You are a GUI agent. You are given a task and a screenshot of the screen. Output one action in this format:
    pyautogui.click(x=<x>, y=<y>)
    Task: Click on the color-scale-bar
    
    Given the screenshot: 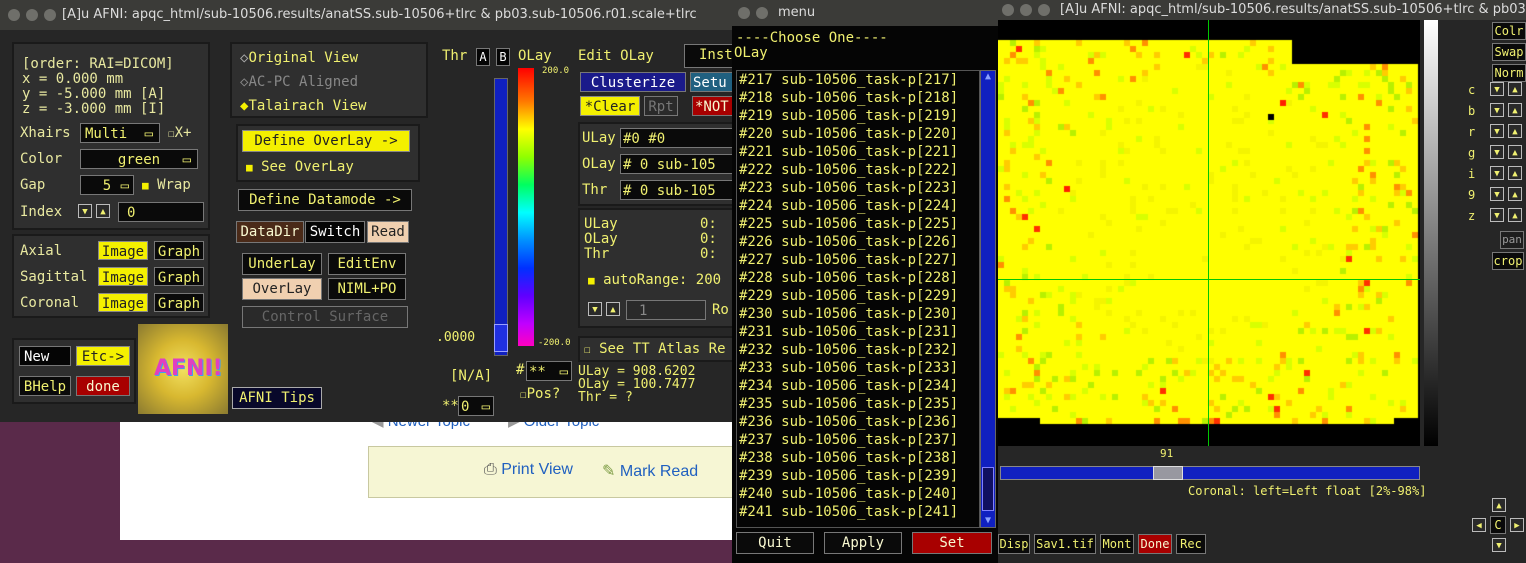 What is the action you would take?
    pyautogui.click(x=526, y=207)
    